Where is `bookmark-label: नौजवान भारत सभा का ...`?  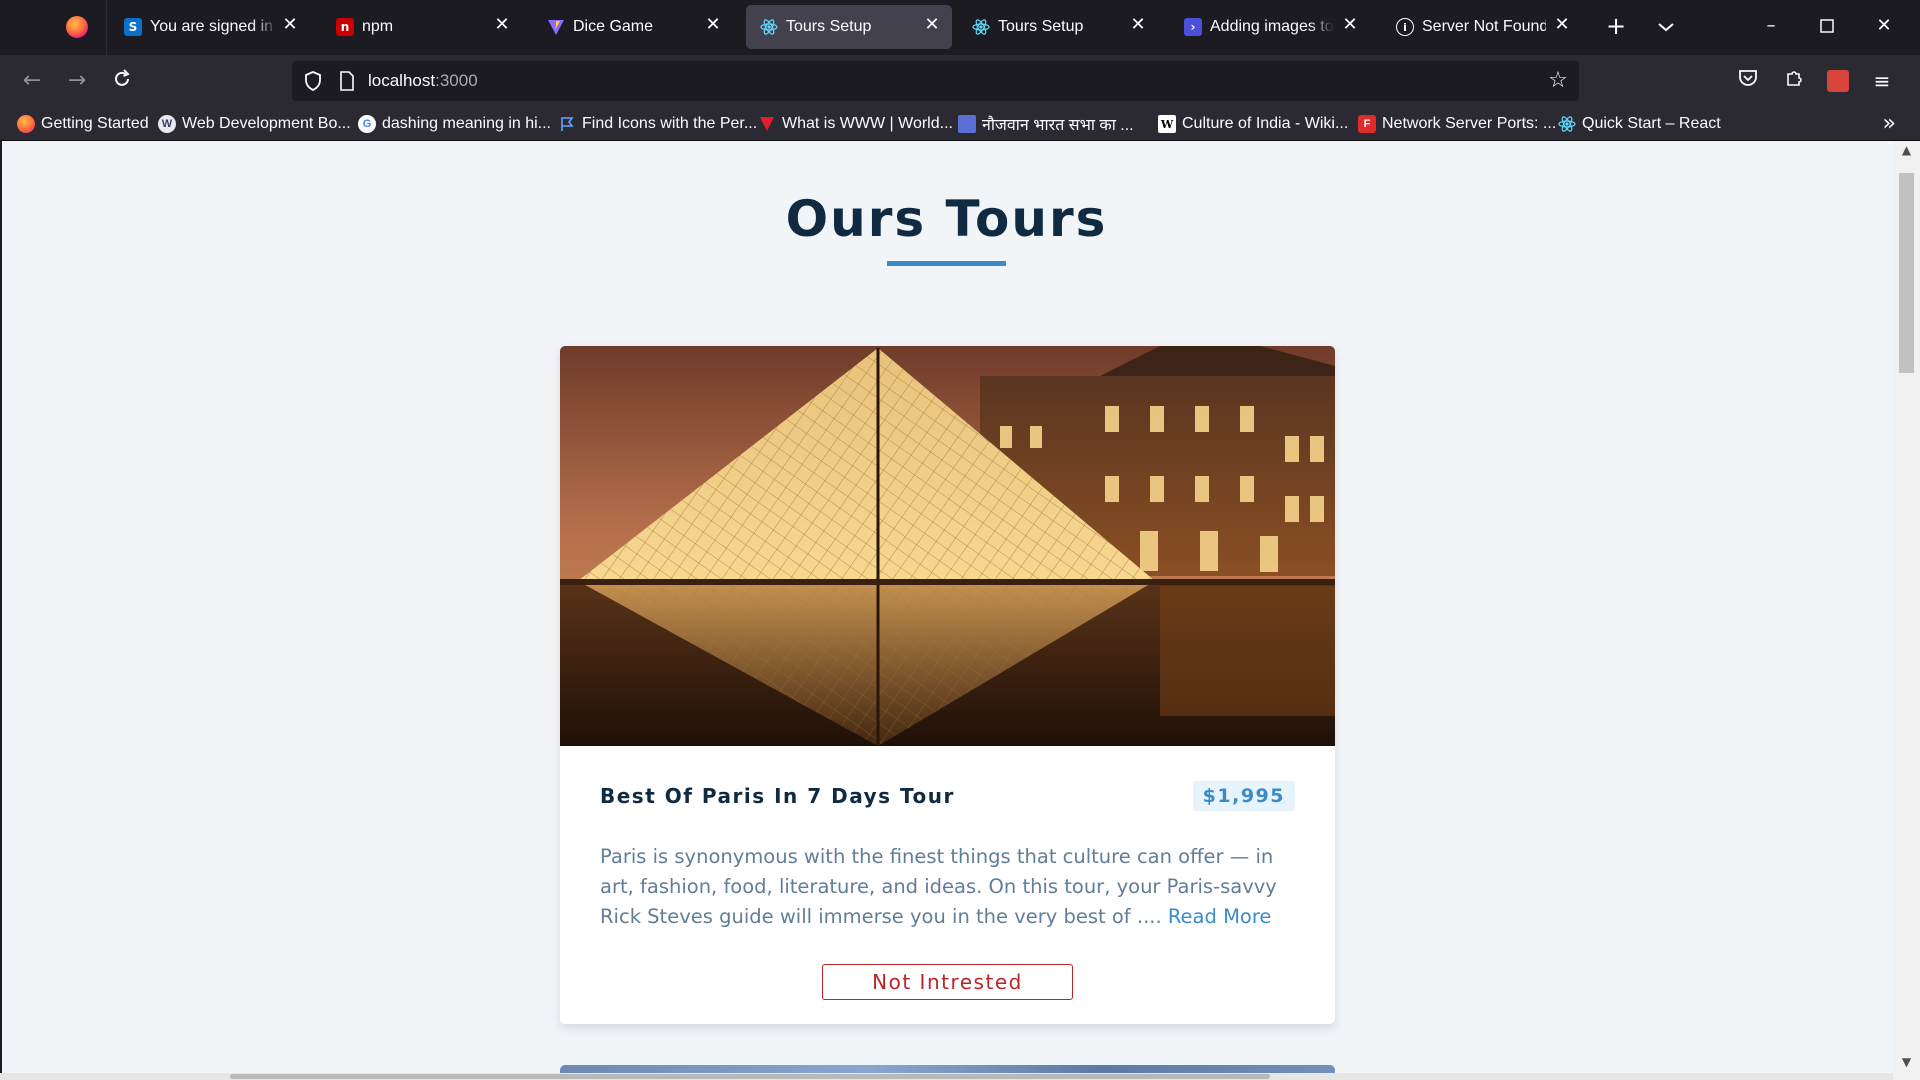
bookmark-label: नौजवान भारत सभा का ... is located at coordinates (1058, 125).